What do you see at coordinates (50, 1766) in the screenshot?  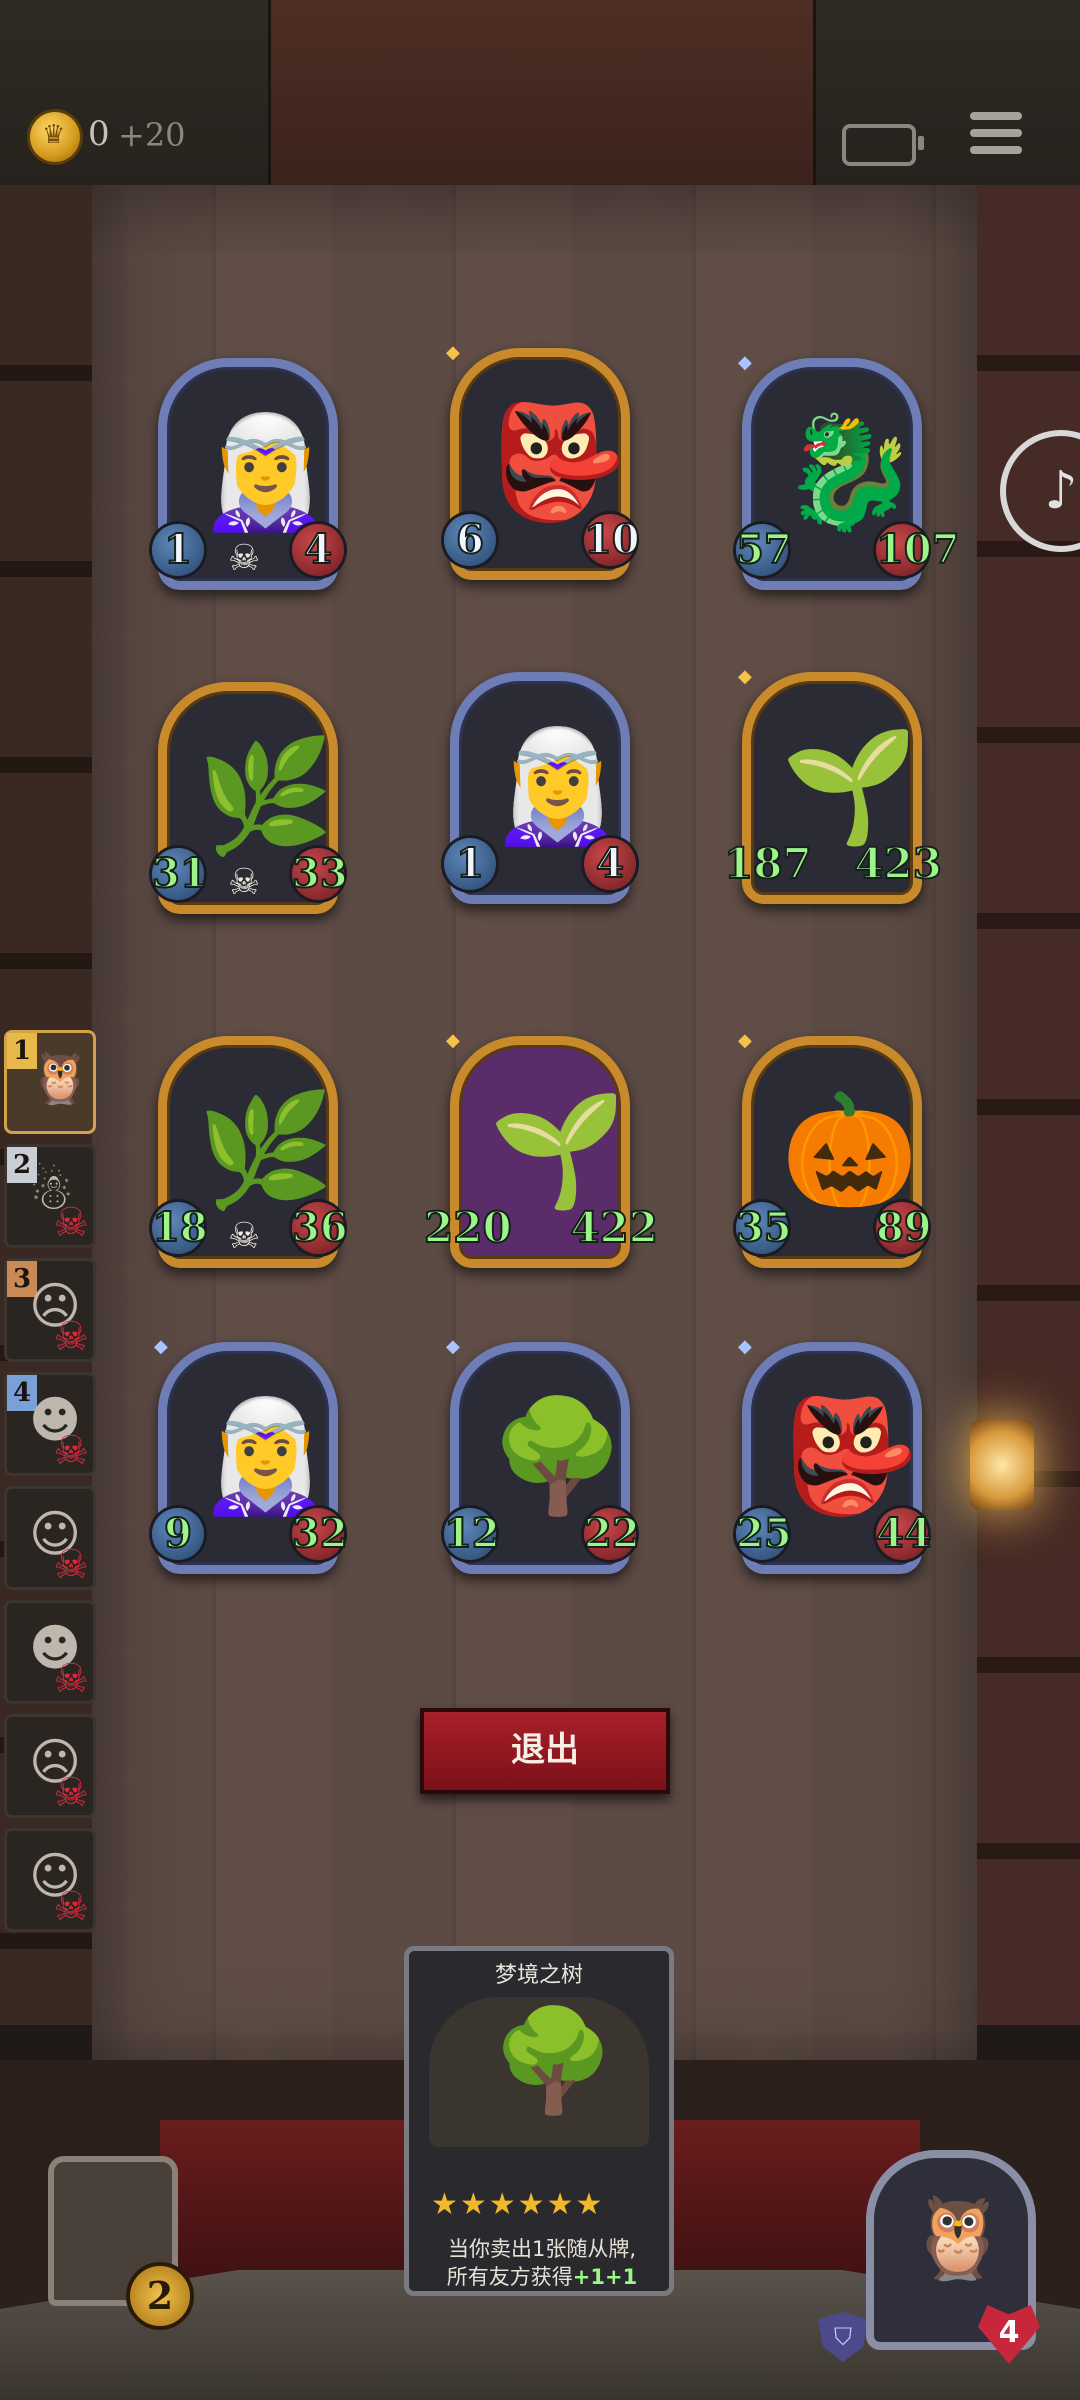 I see `opponent-slot: ☹ ☠` at bounding box center [50, 1766].